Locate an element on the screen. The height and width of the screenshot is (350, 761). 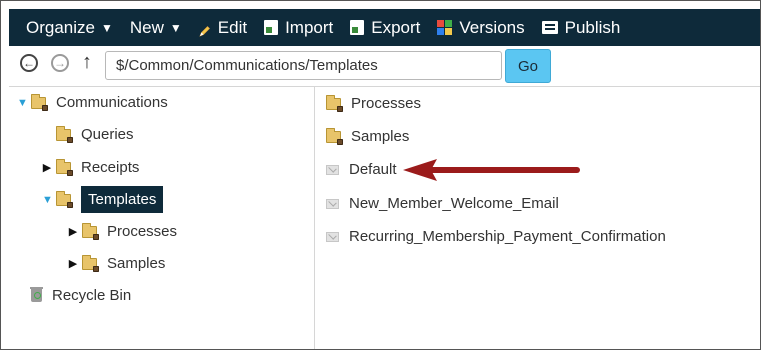
edit-label: Edit is located at coordinates (232, 27).